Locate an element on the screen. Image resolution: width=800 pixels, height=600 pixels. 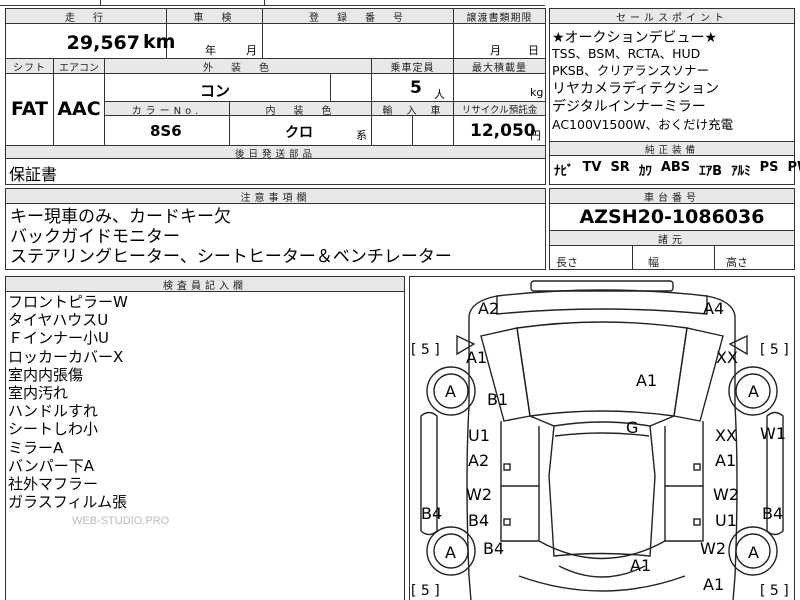
mark-roof: G is located at coordinates (632, 427).